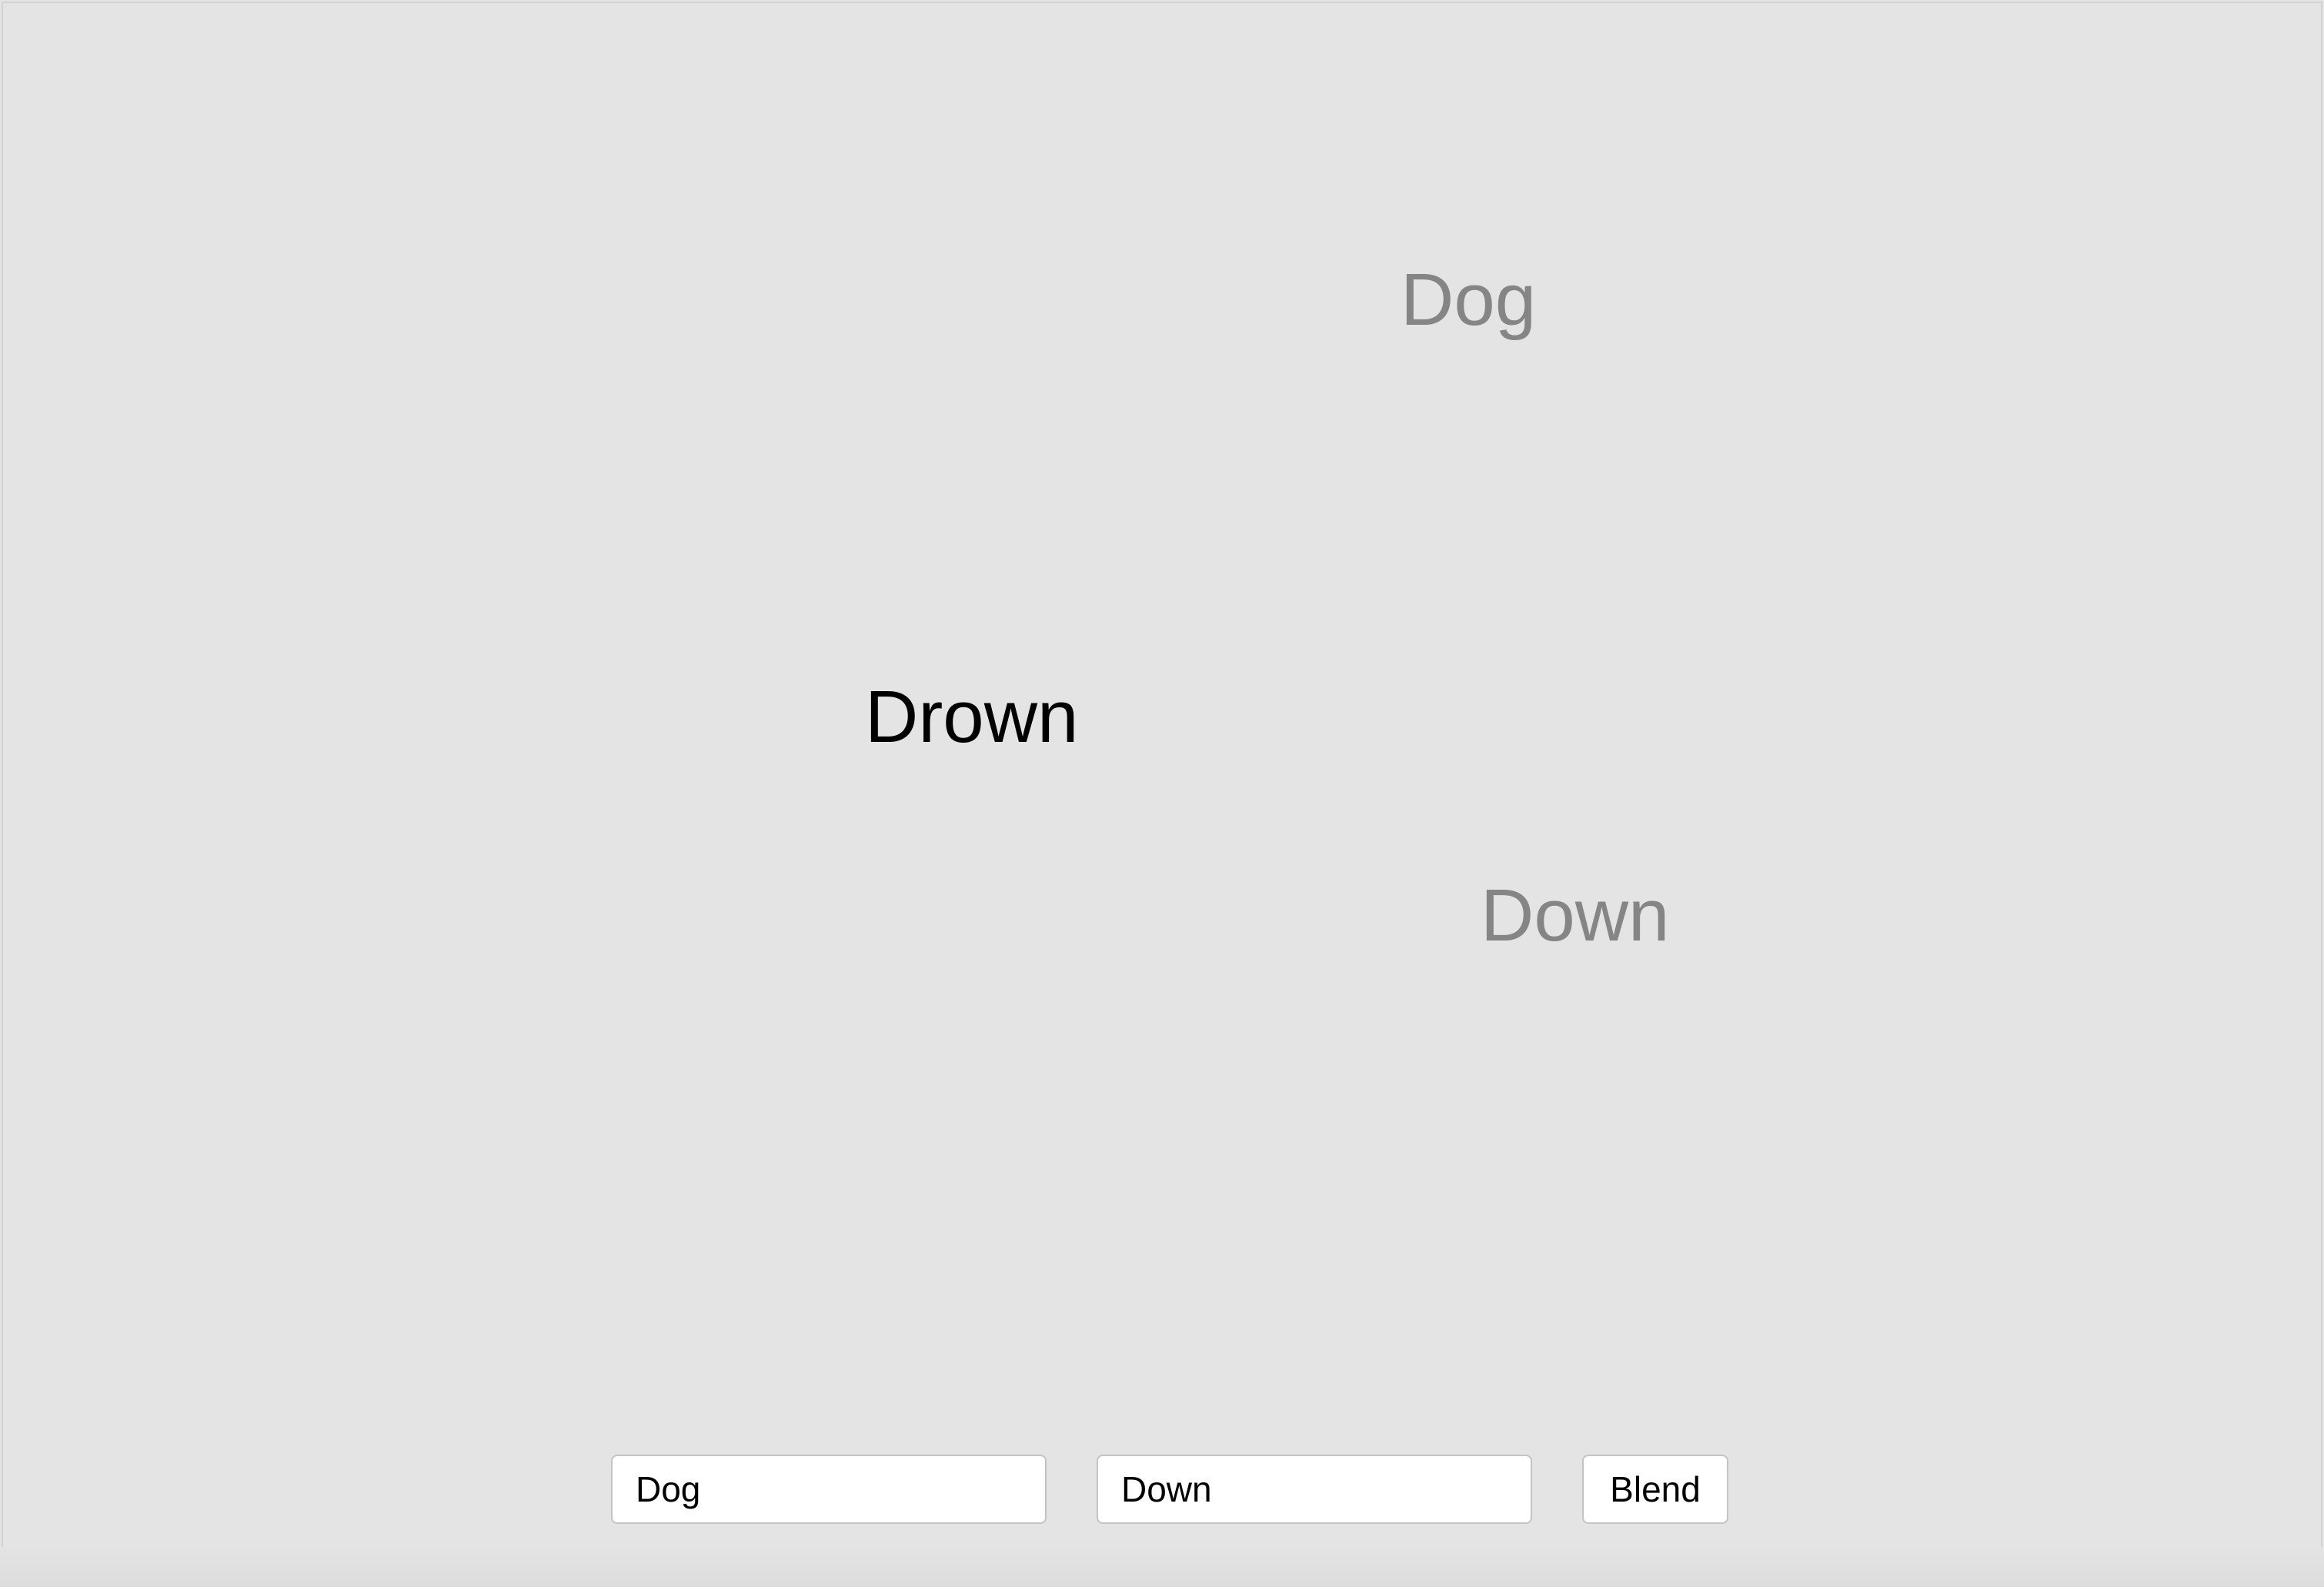 The image size is (2324, 1587). I want to click on second-word-input, so click(1314, 1489).